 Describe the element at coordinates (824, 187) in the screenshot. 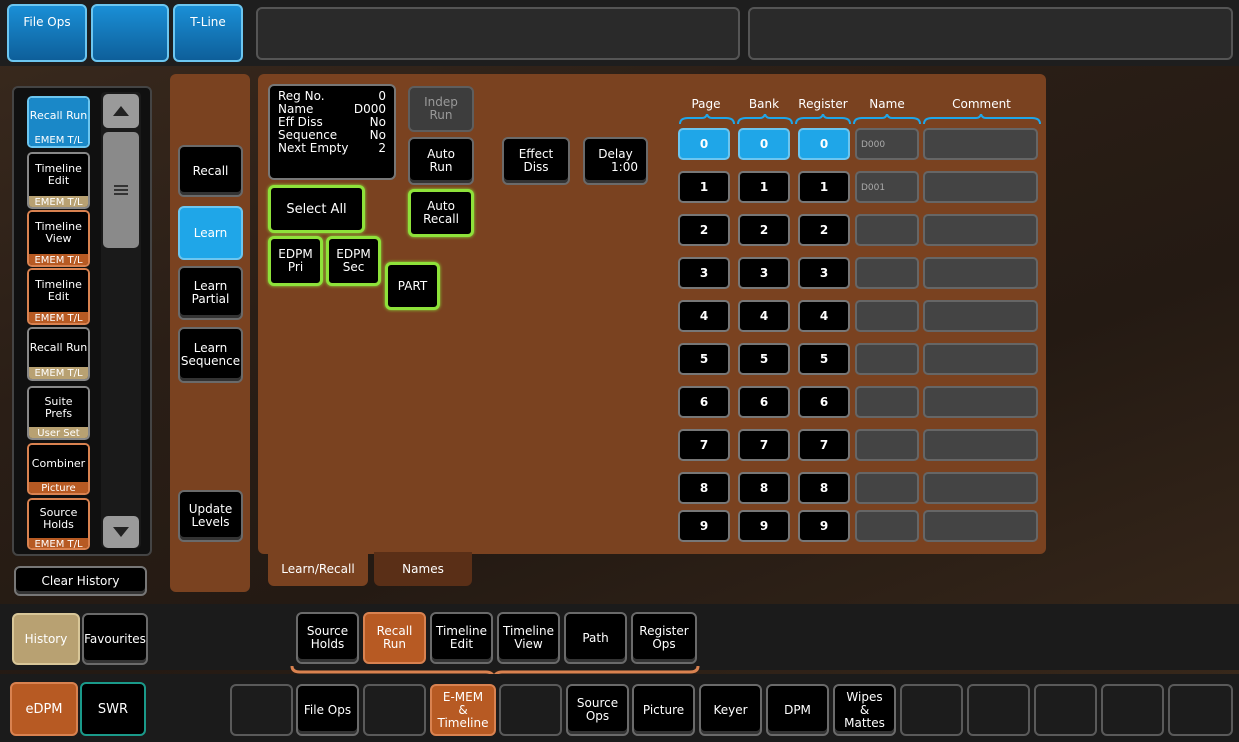

I see `table-cell-register: 1` at that location.